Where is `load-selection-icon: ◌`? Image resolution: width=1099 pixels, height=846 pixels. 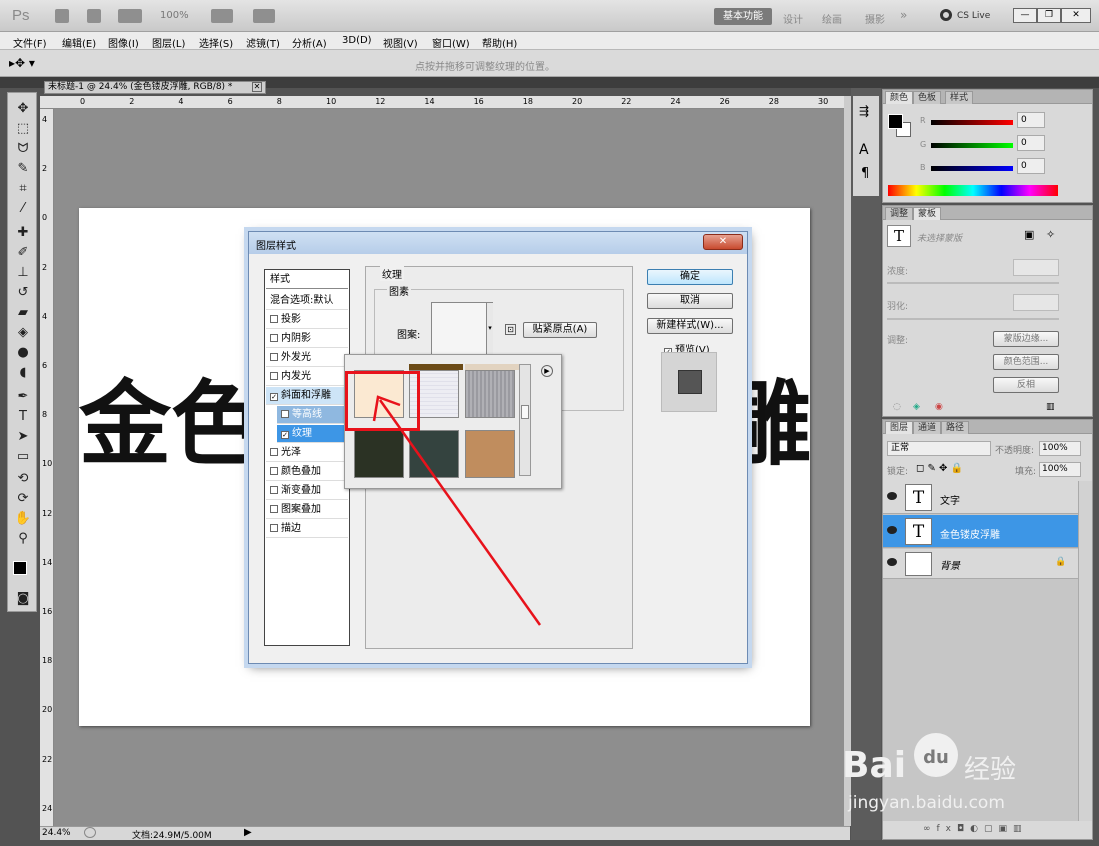 load-selection-icon: ◌ is located at coordinates (897, 407).